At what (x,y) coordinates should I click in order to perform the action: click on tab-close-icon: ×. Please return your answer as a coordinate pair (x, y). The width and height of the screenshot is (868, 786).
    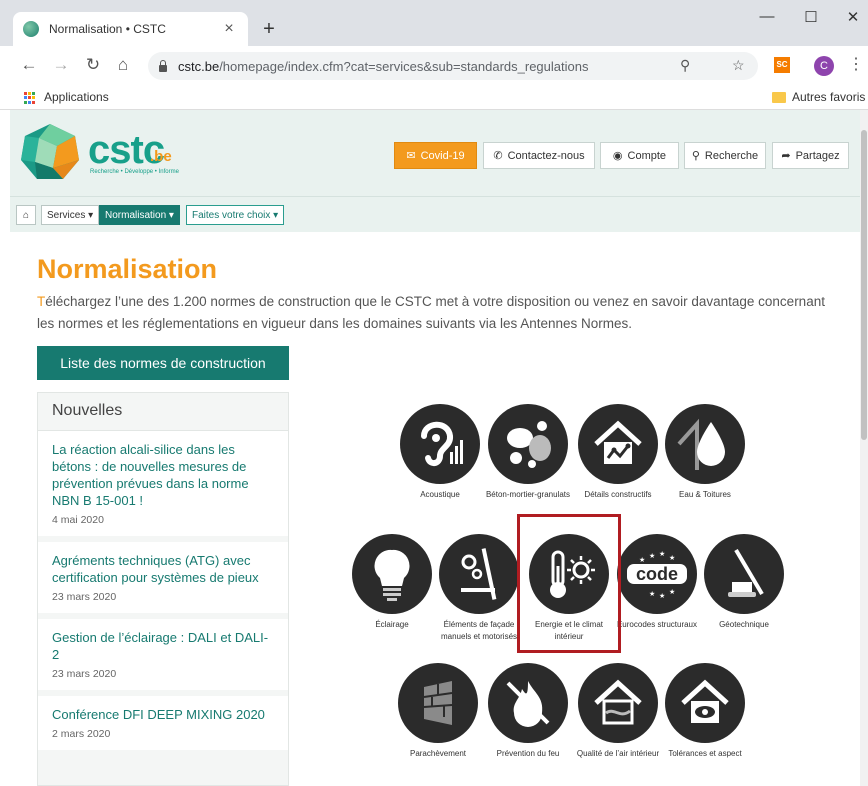
    Looking at the image, I should click on (229, 29).